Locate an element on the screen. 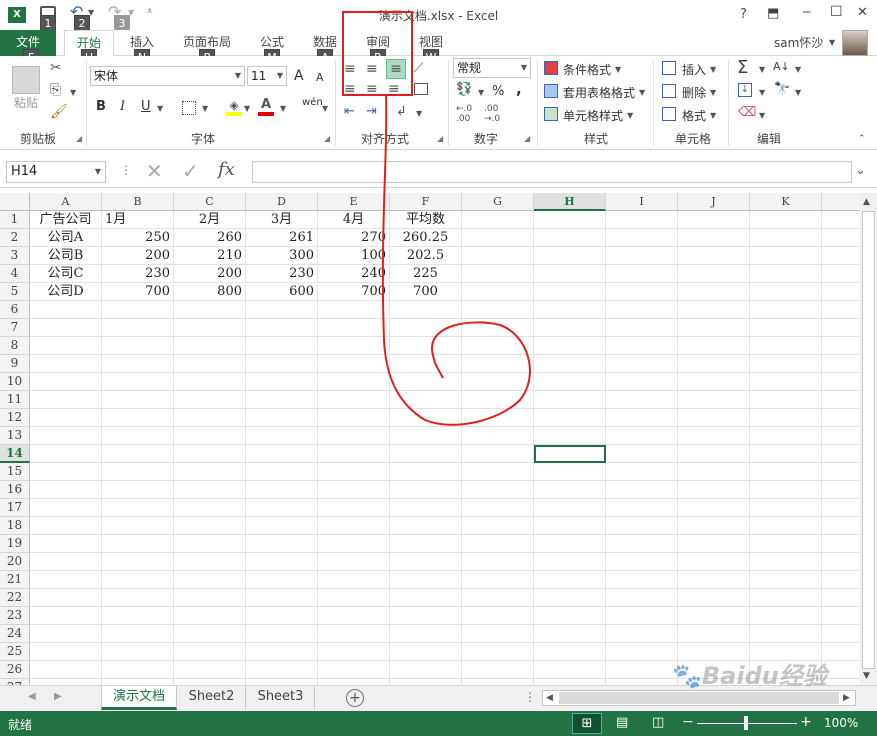 This screenshot has width=877, height=736. format-cells-icon is located at coordinates (669, 114).